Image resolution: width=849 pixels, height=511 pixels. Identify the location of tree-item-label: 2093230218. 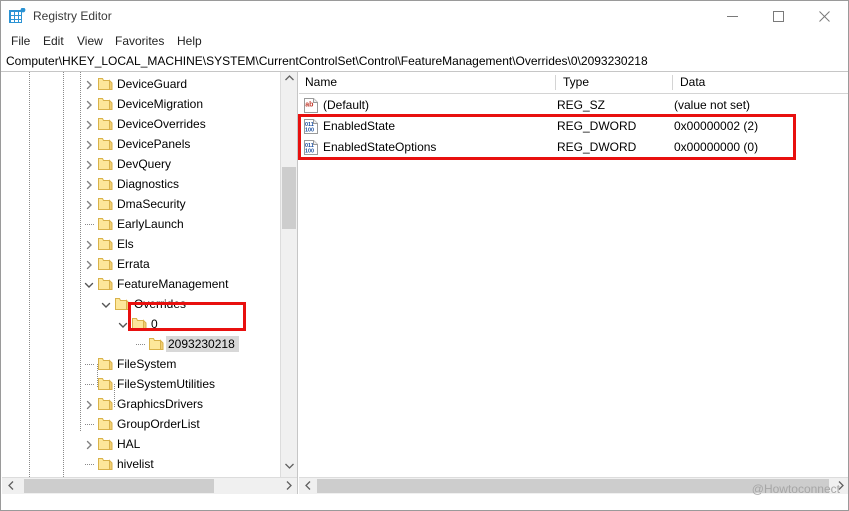
(202, 344).